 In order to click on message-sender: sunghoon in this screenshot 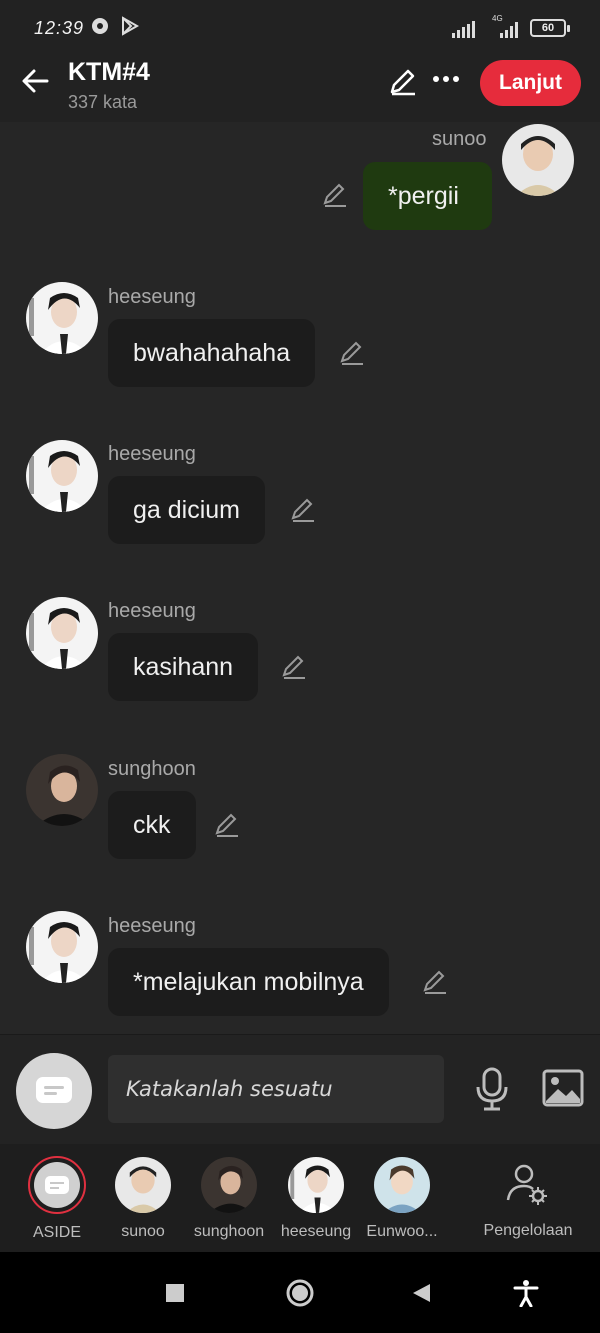, I will do `click(152, 769)`.